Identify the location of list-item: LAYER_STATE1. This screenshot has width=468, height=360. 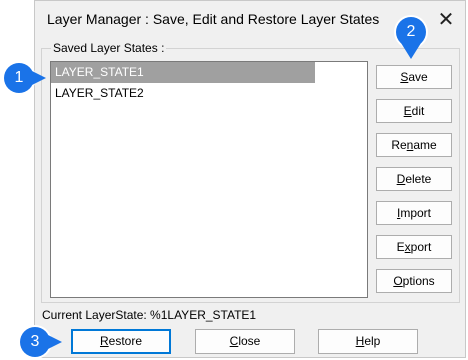
(183, 72).